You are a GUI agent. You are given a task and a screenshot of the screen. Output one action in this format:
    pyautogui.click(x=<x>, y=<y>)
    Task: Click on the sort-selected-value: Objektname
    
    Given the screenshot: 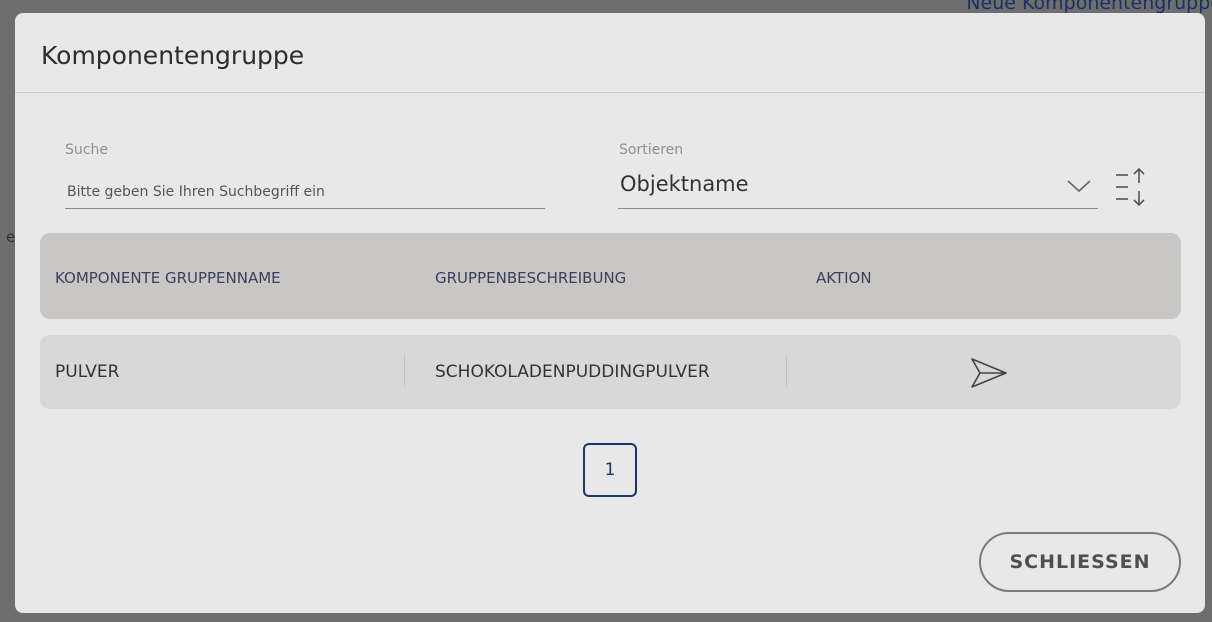 What is the action you would take?
    pyautogui.click(x=684, y=184)
    